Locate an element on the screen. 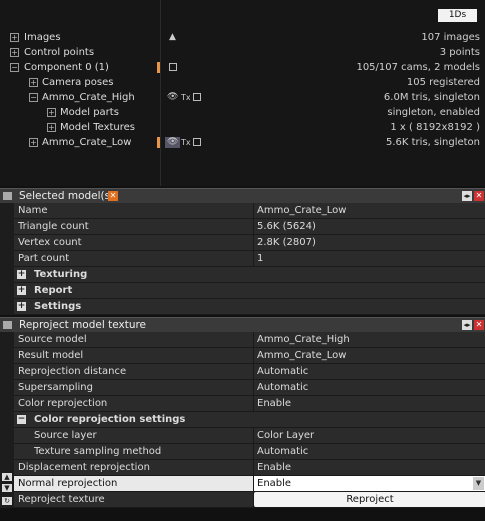 The width and height of the screenshot is (485, 521). prop-key: Vertex count is located at coordinates (50, 242).